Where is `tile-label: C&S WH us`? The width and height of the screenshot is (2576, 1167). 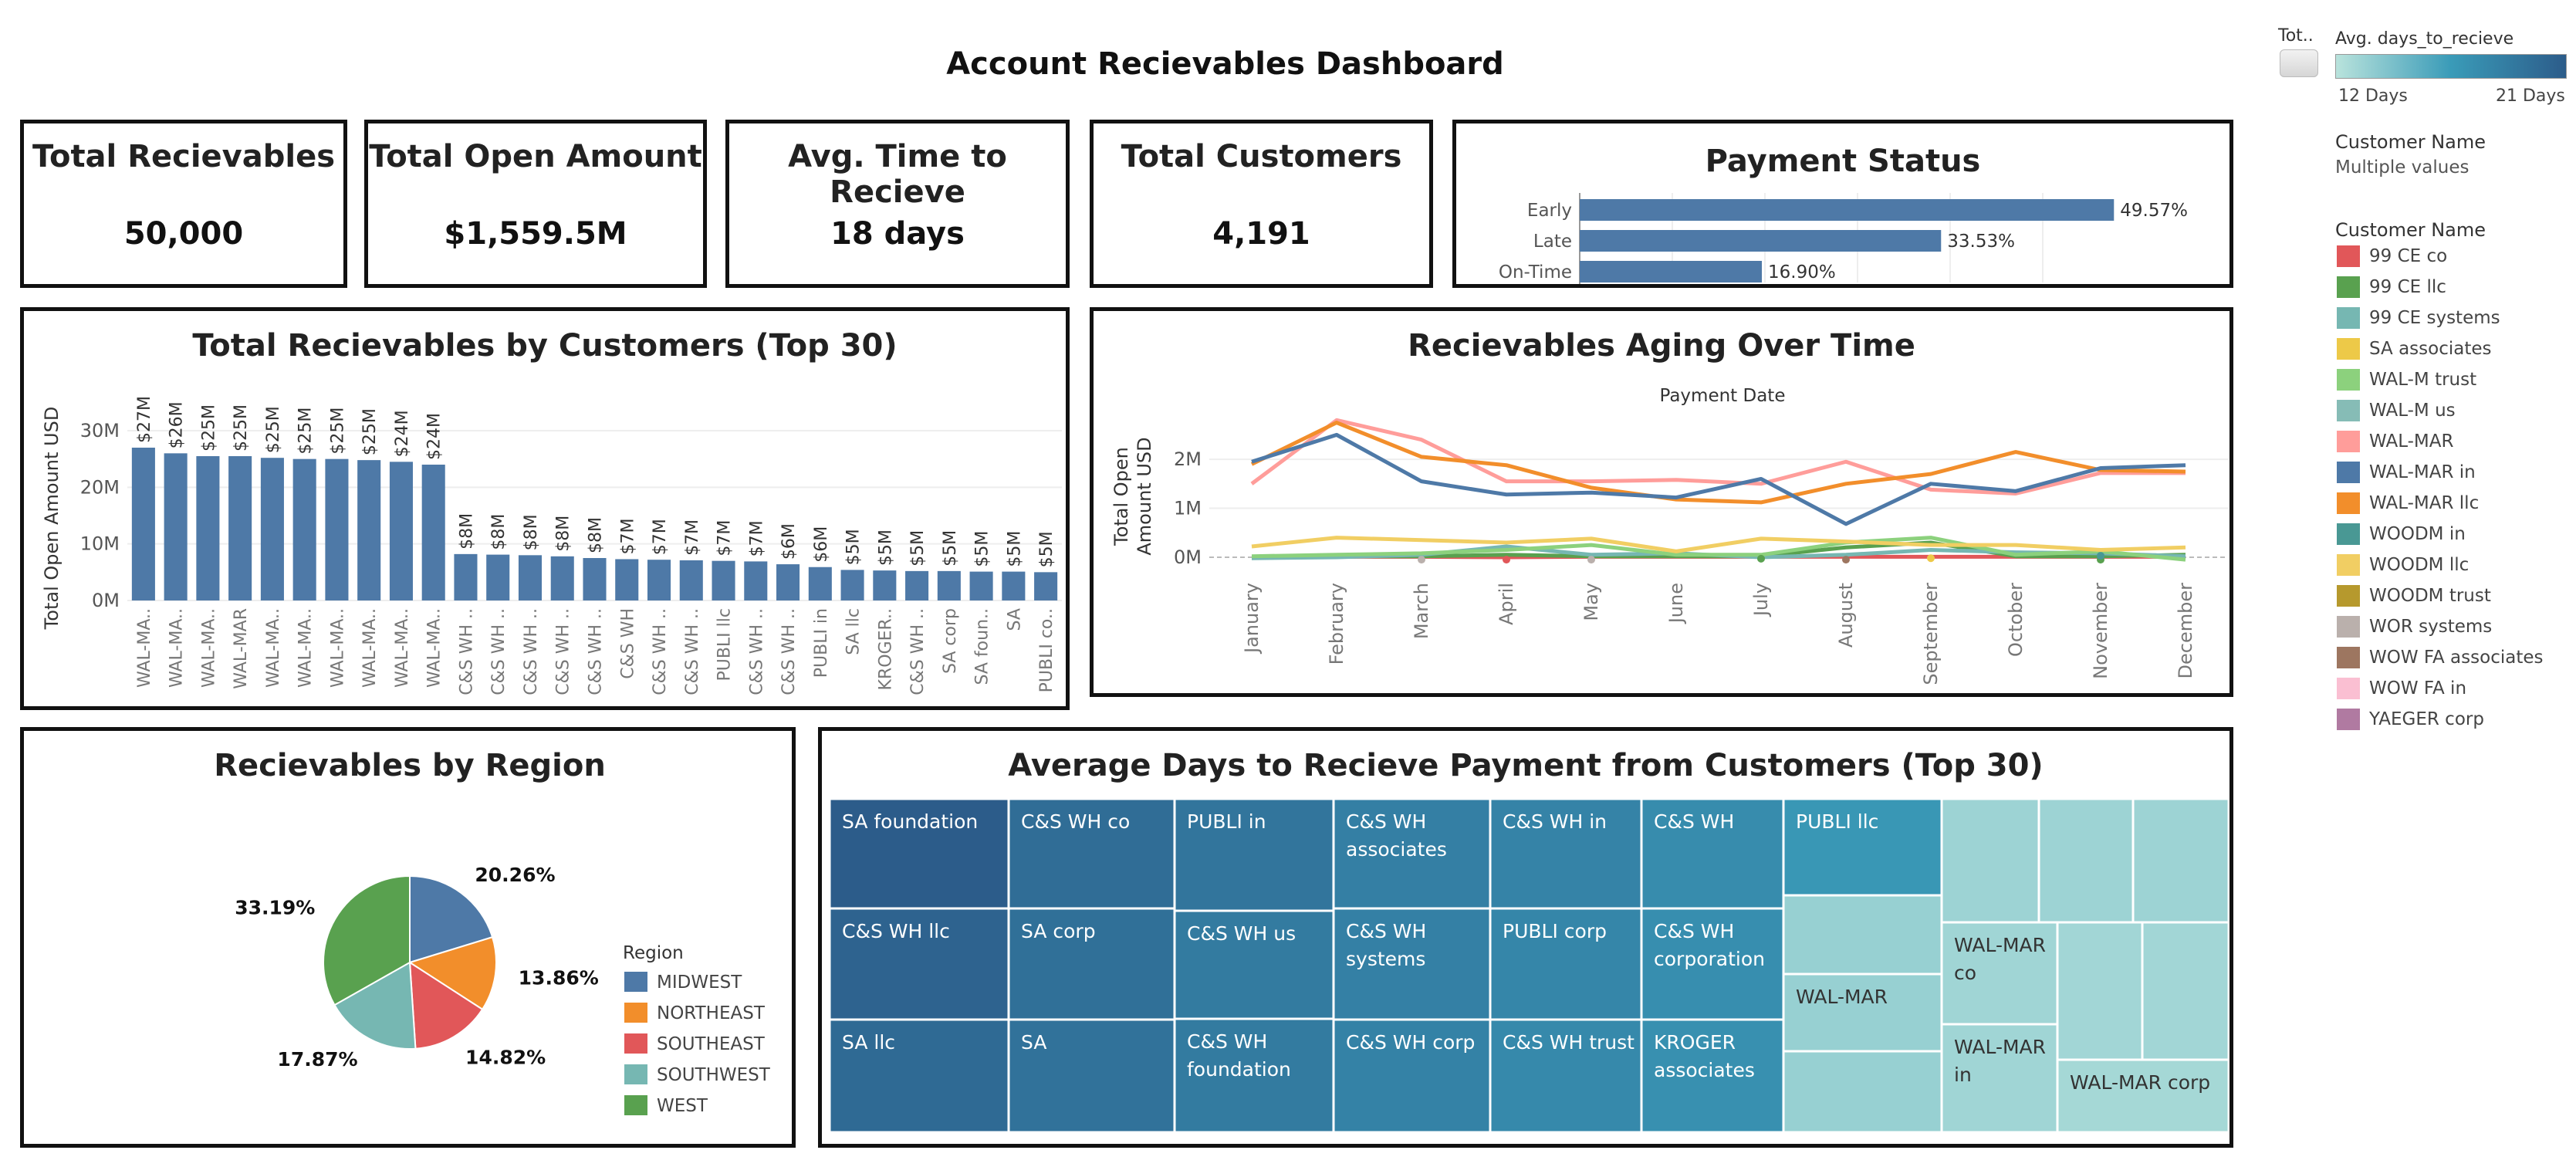 tile-label: C&S WH us is located at coordinates (1241, 933).